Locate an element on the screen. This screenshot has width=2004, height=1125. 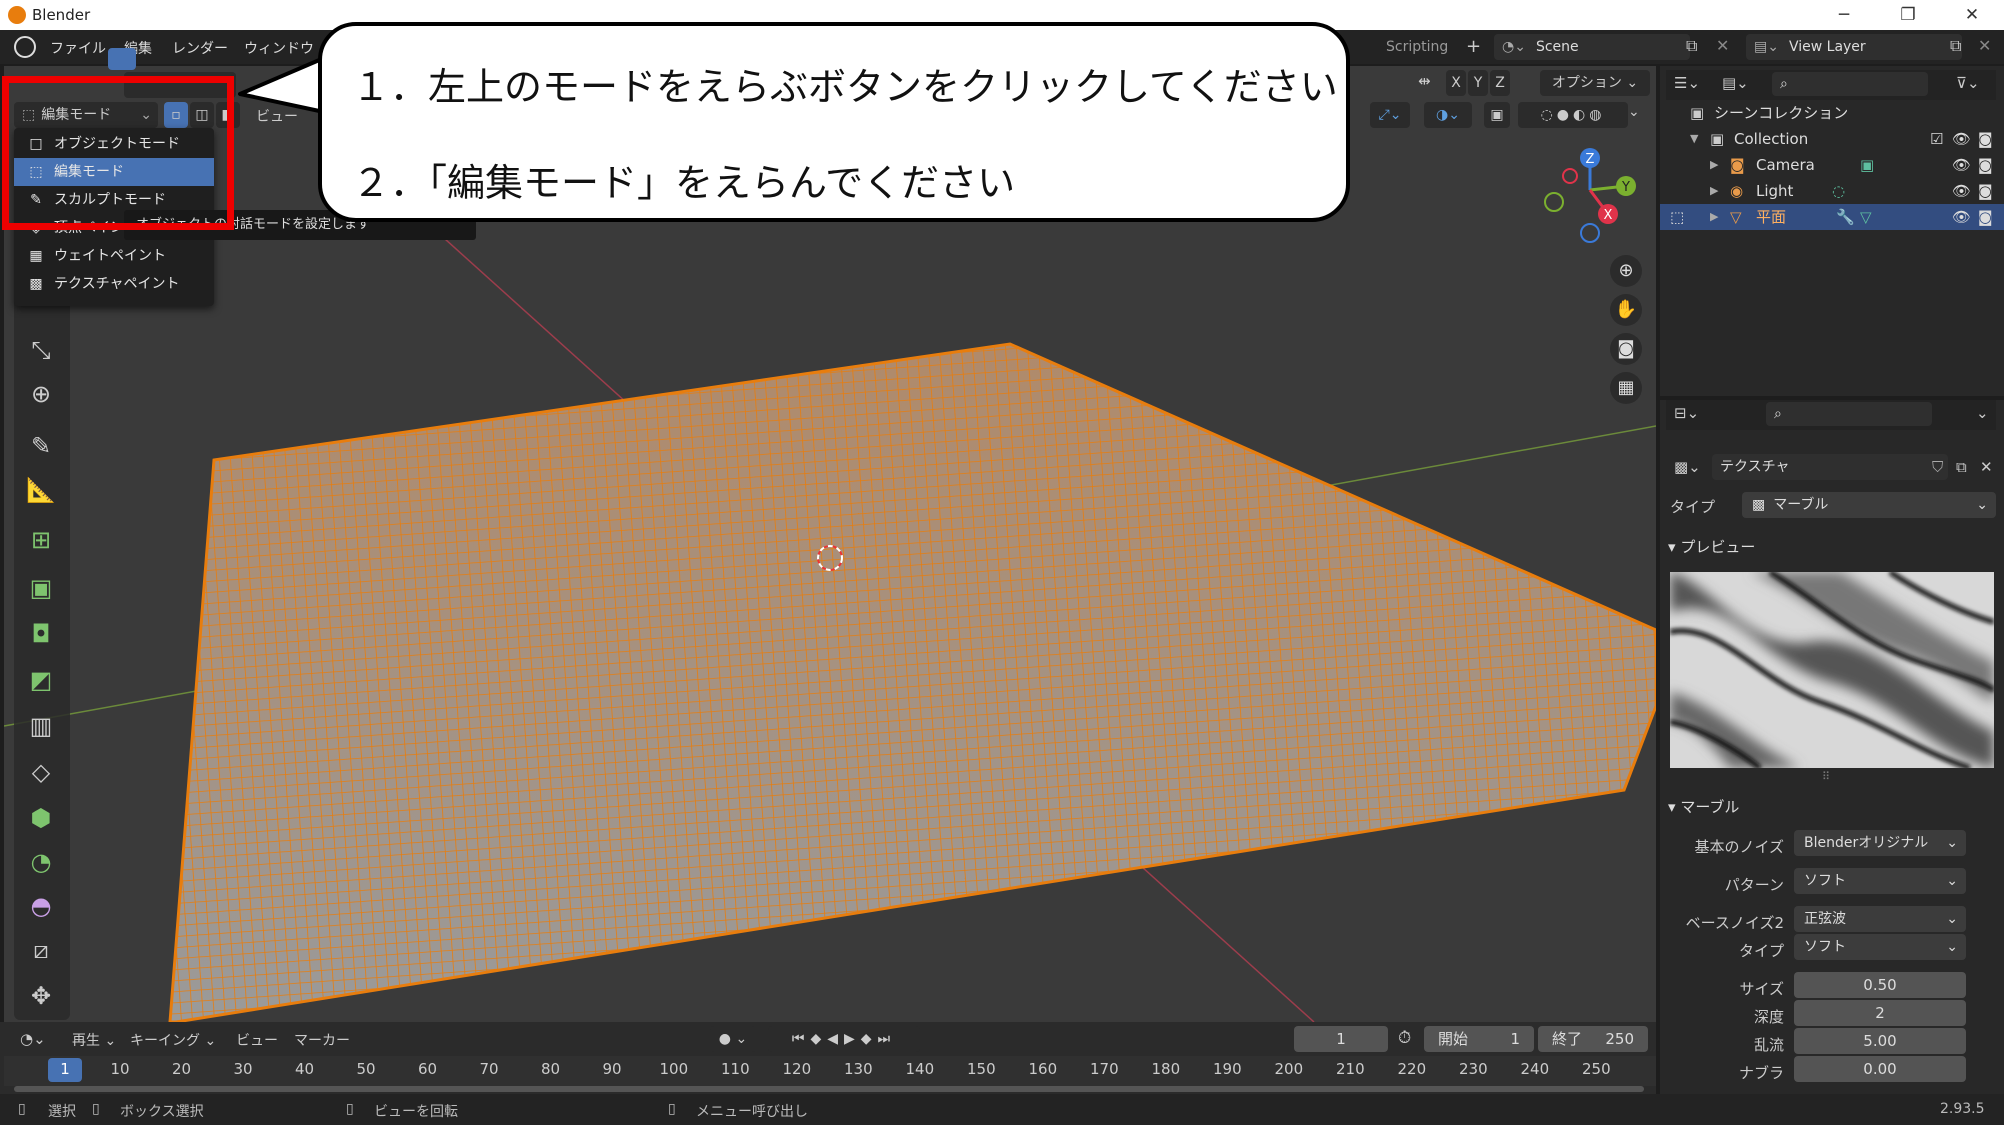
view-layer-close-icon: ✕ is located at coordinates (1984, 45).